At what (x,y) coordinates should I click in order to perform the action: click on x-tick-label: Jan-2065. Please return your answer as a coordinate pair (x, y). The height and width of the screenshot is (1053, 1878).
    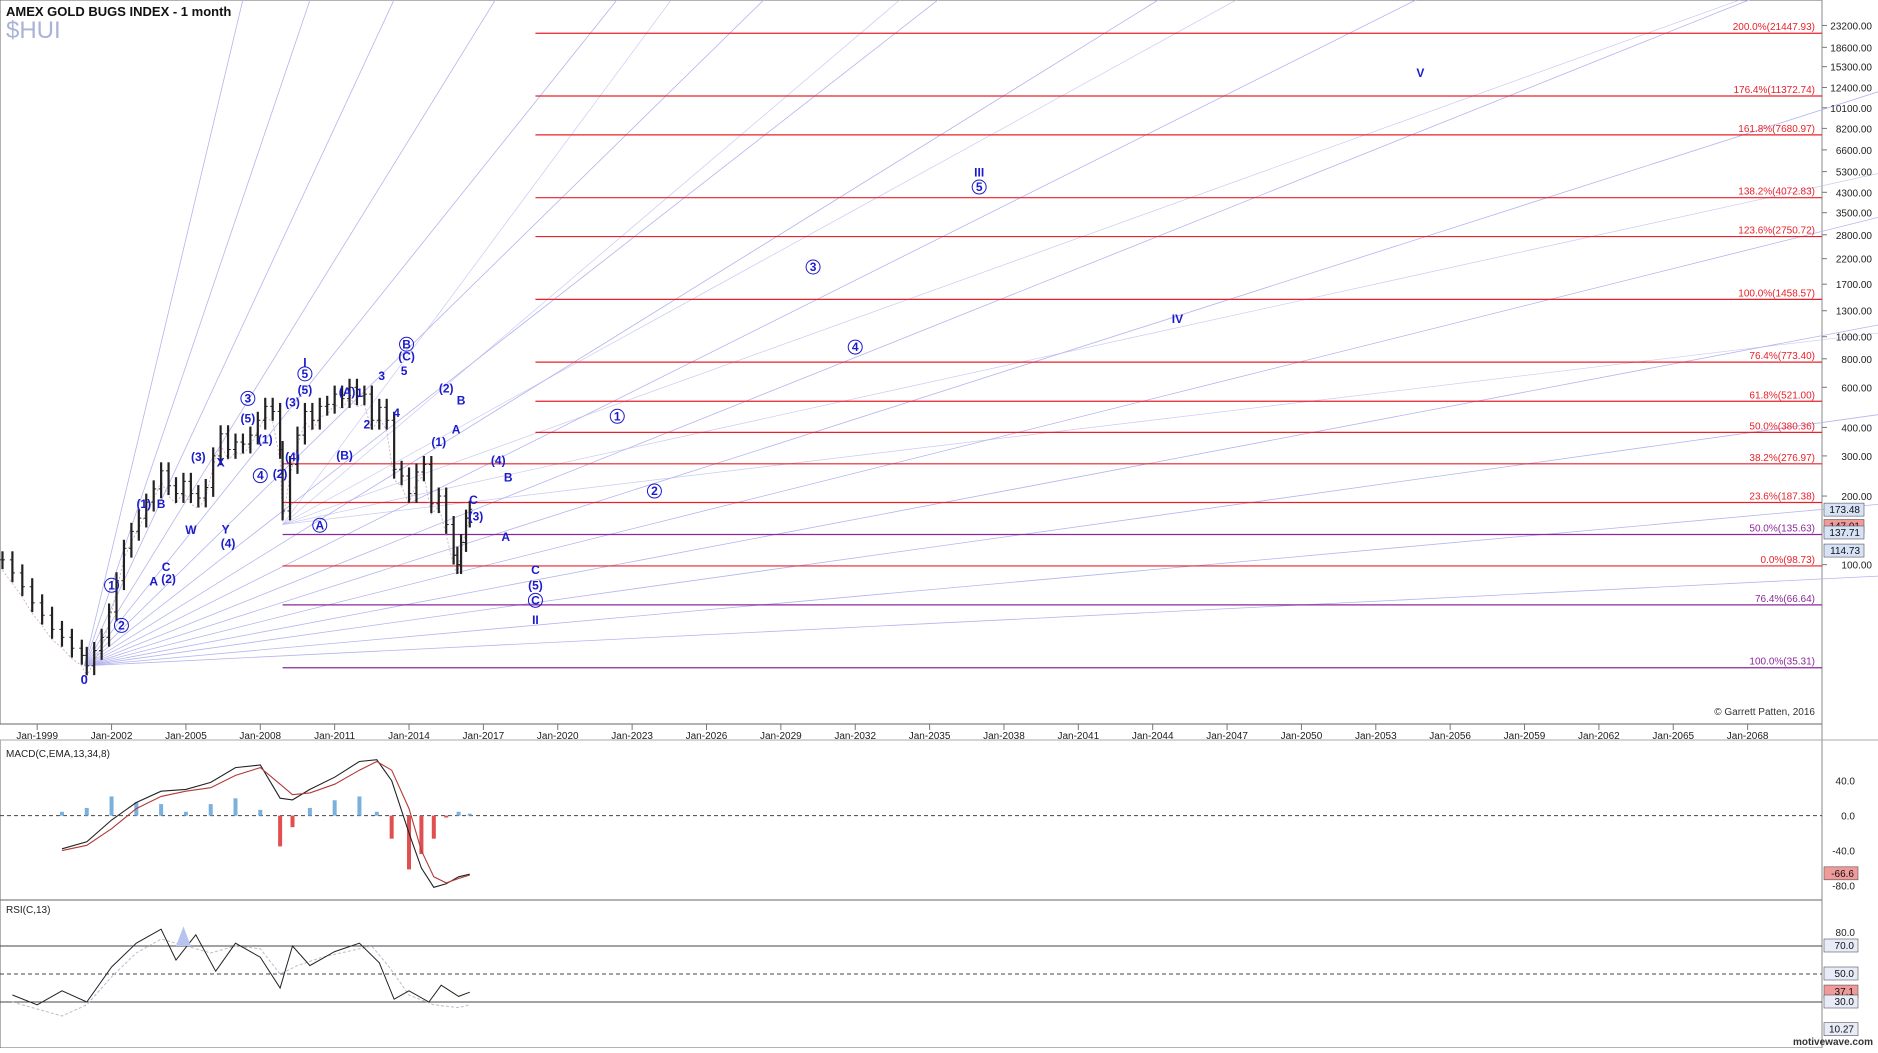
    Looking at the image, I should click on (1673, 736).